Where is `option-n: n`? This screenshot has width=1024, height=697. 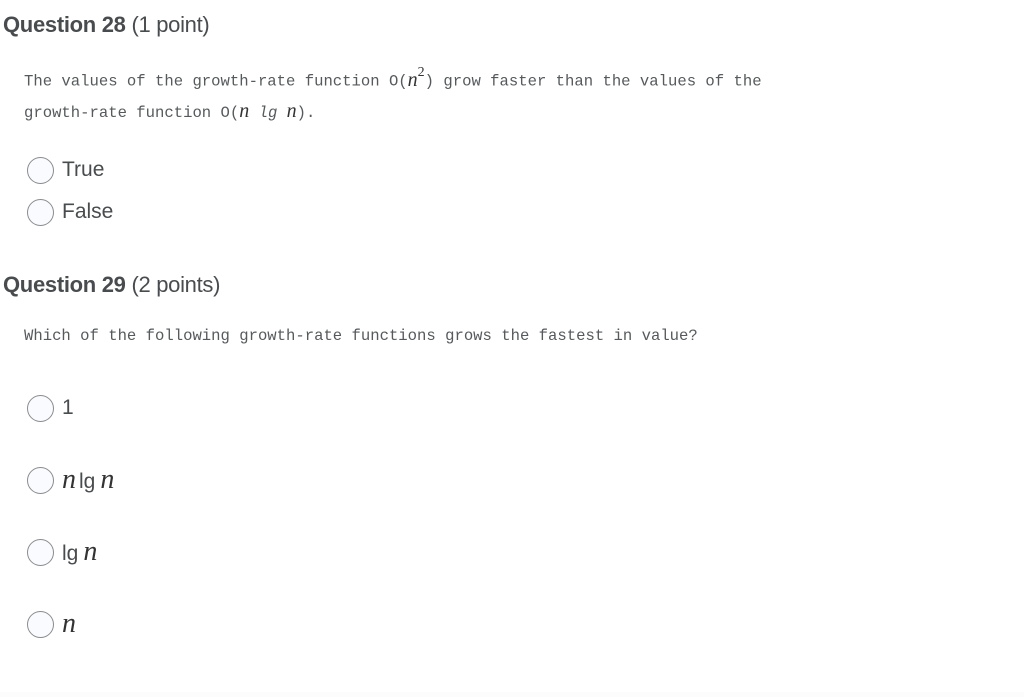 option-n: n is located at coordinates (53, 624).